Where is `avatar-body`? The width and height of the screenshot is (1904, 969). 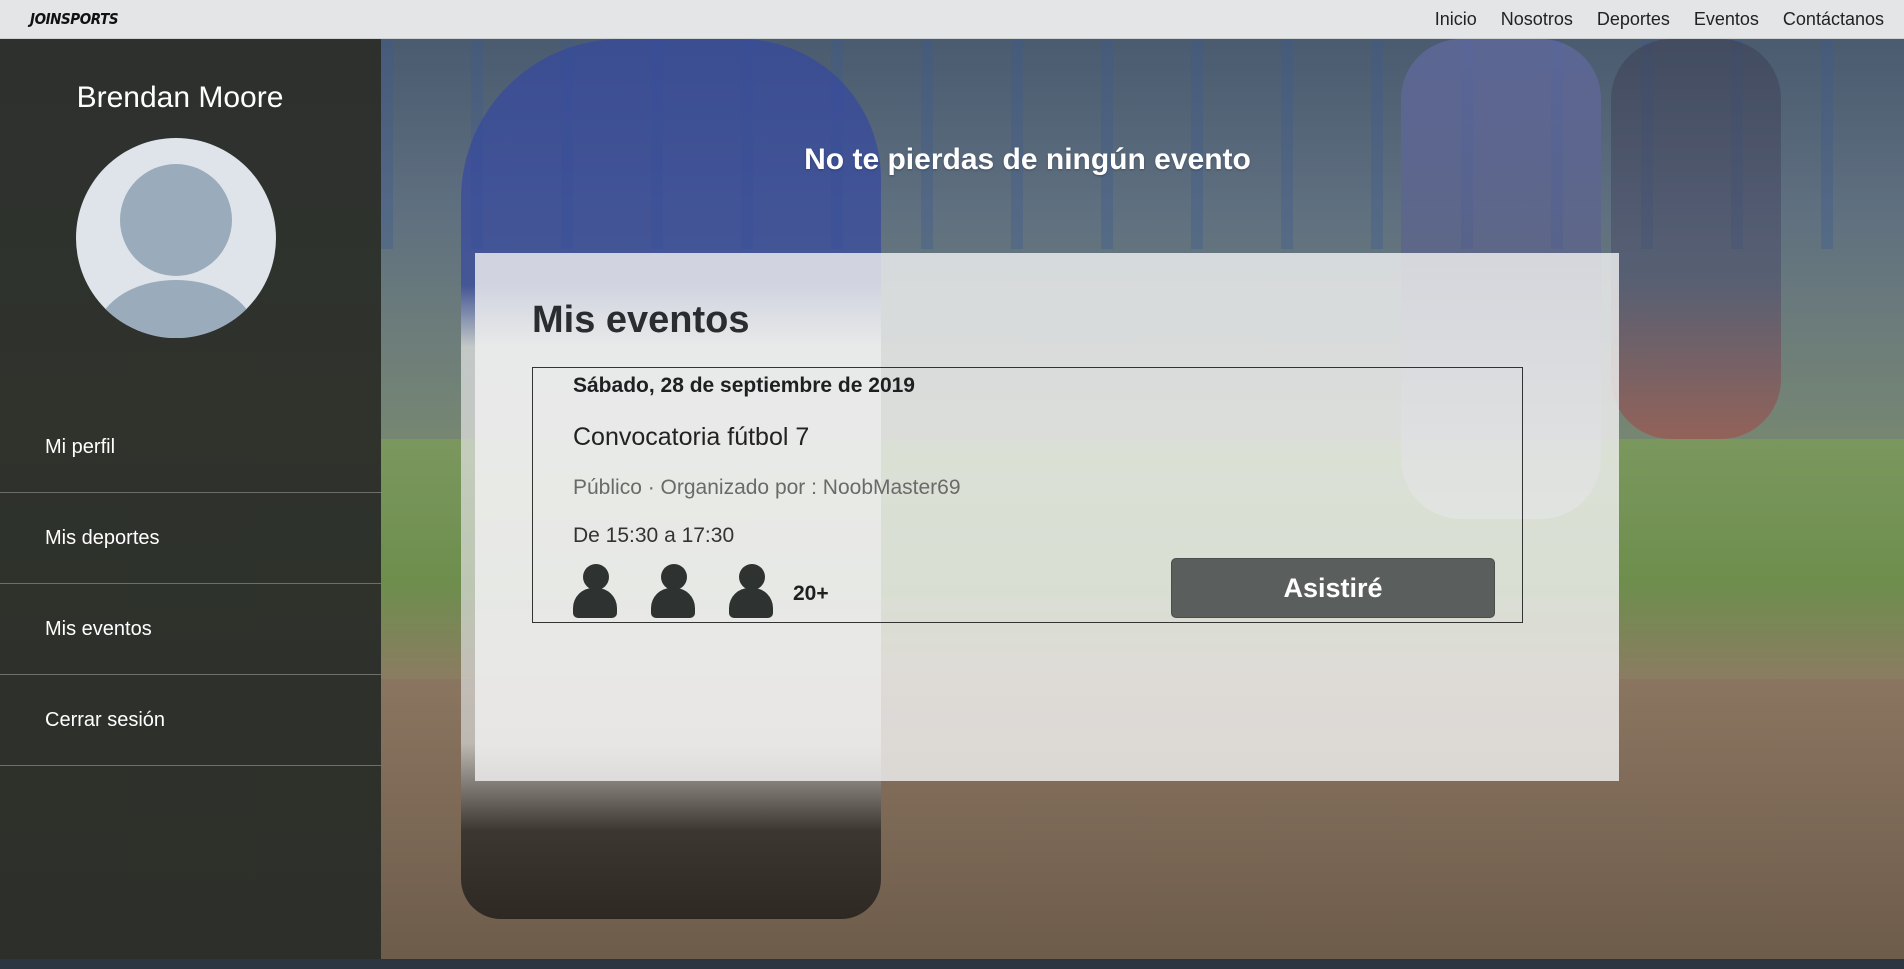
avatar-body is located at coordinates (176, 309).